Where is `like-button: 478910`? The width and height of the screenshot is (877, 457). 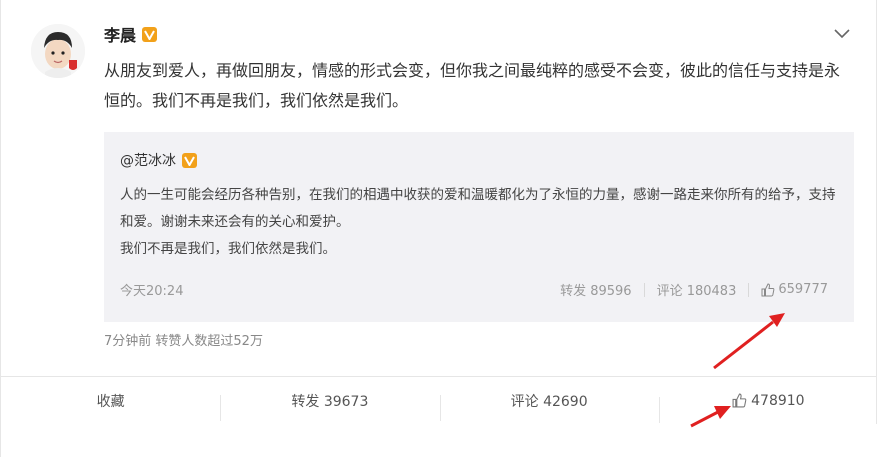 like-button: 478910 is located at coordinates (767, 407).